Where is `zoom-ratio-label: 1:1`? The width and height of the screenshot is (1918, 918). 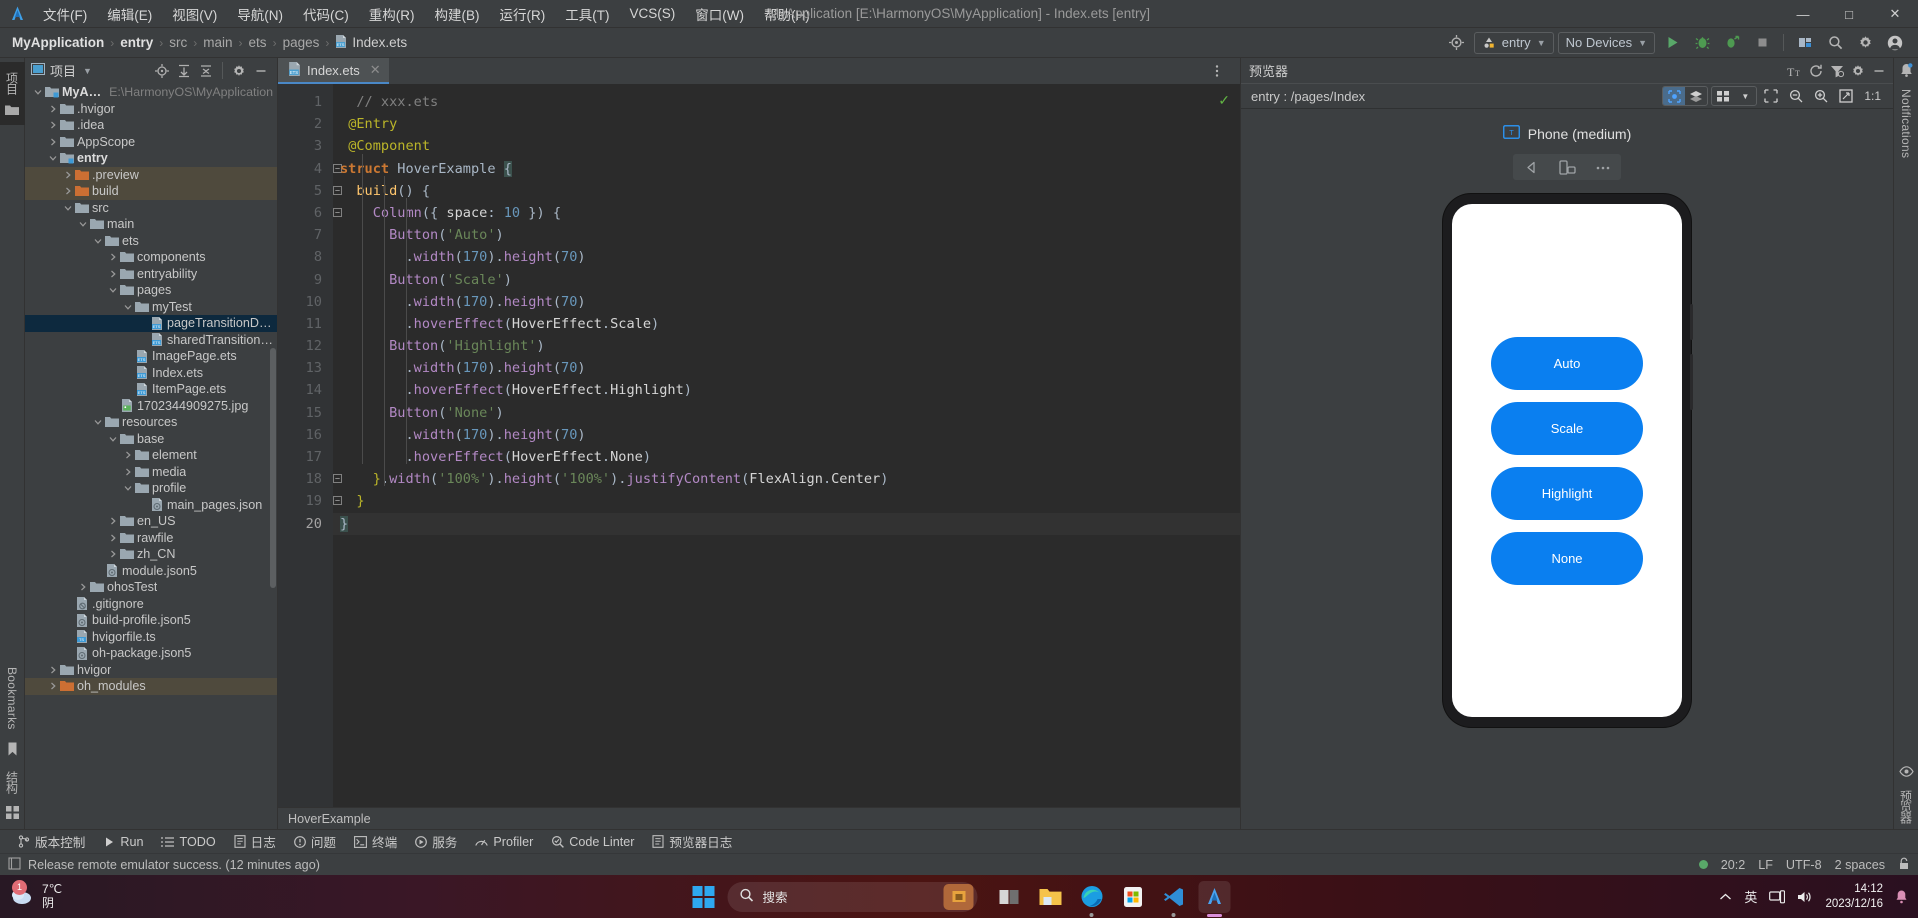 zoom-ratio-label: 1:1 is located at coordinates (1872, 96).